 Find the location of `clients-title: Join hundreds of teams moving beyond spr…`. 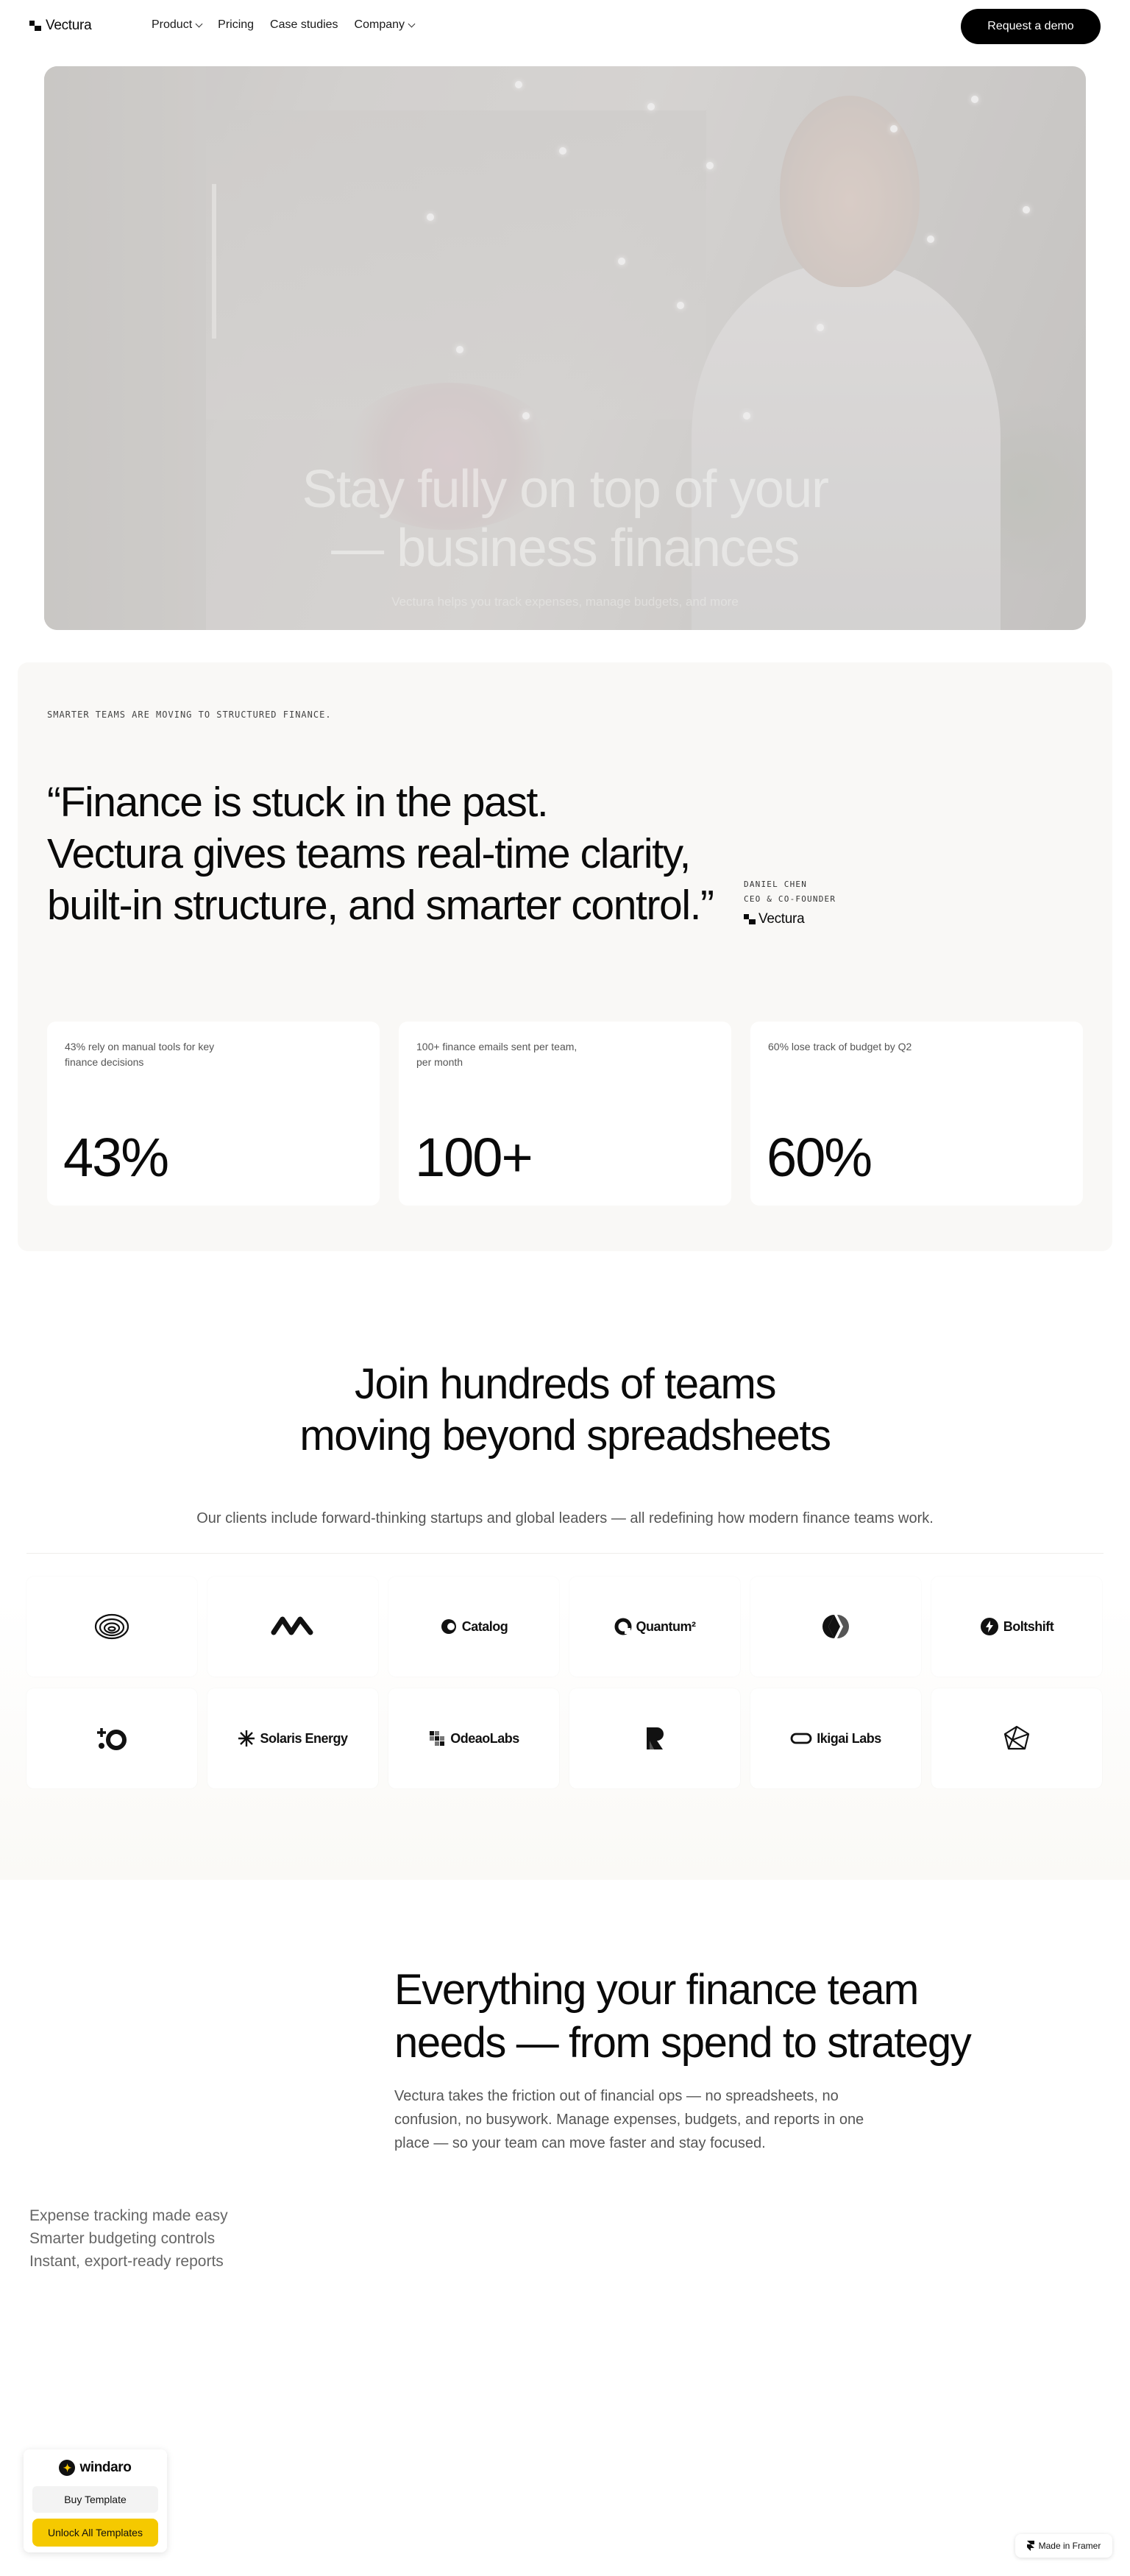

clients-title: Join hundreds of teams moving beyond spr… is located at coordinates (565, 1409).